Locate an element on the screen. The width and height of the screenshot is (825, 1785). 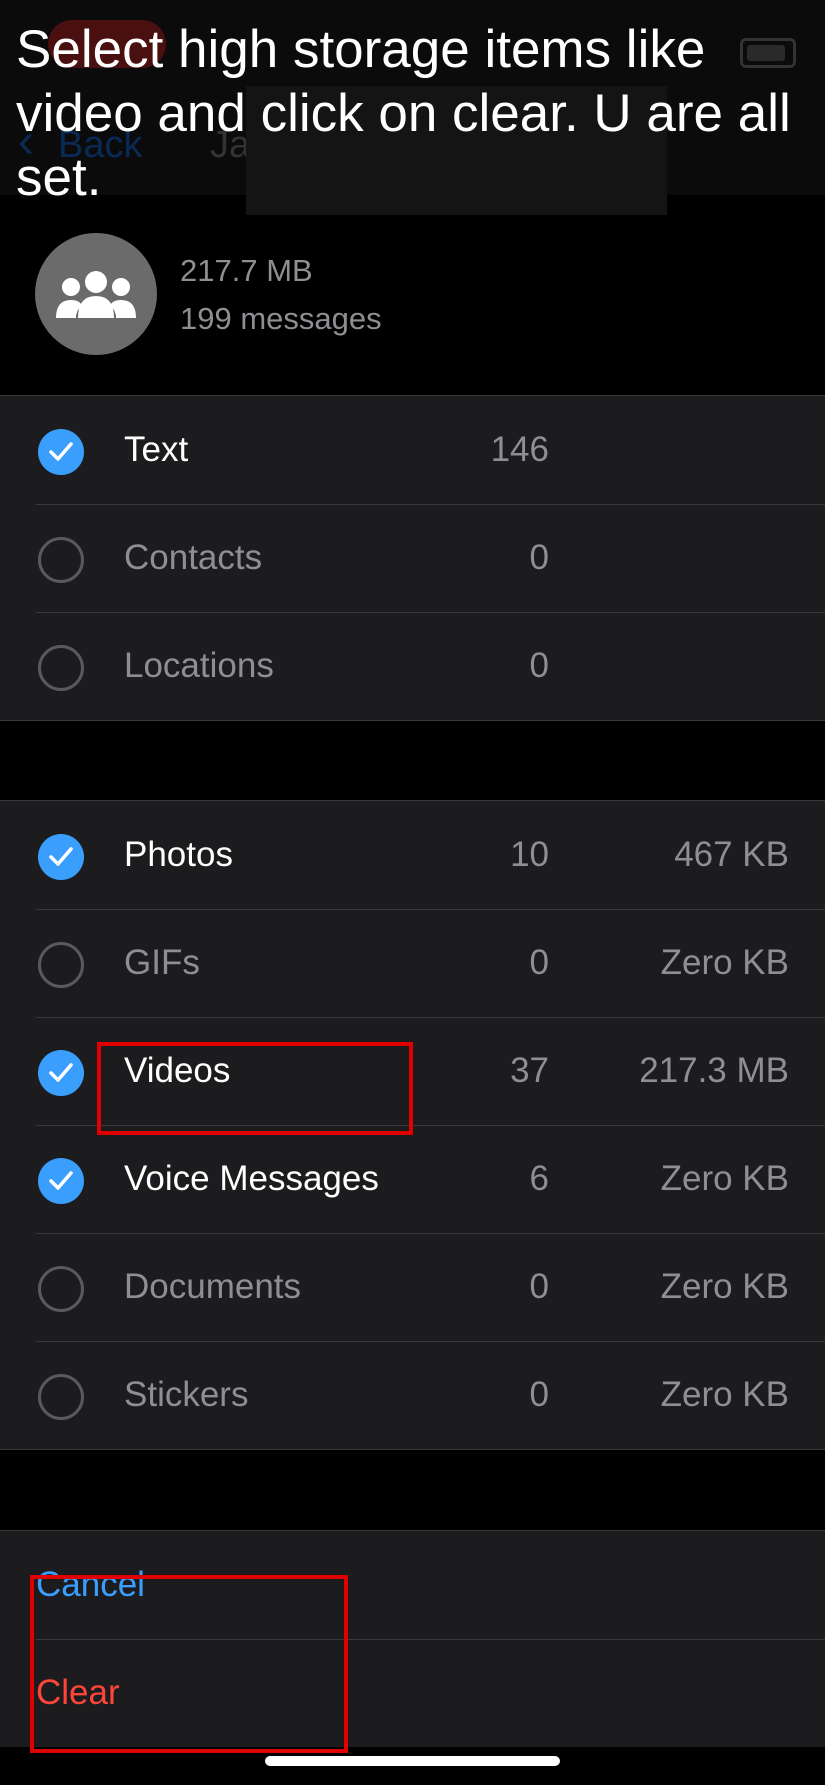
item-count: 37 is located at coordinates (529, 1070).